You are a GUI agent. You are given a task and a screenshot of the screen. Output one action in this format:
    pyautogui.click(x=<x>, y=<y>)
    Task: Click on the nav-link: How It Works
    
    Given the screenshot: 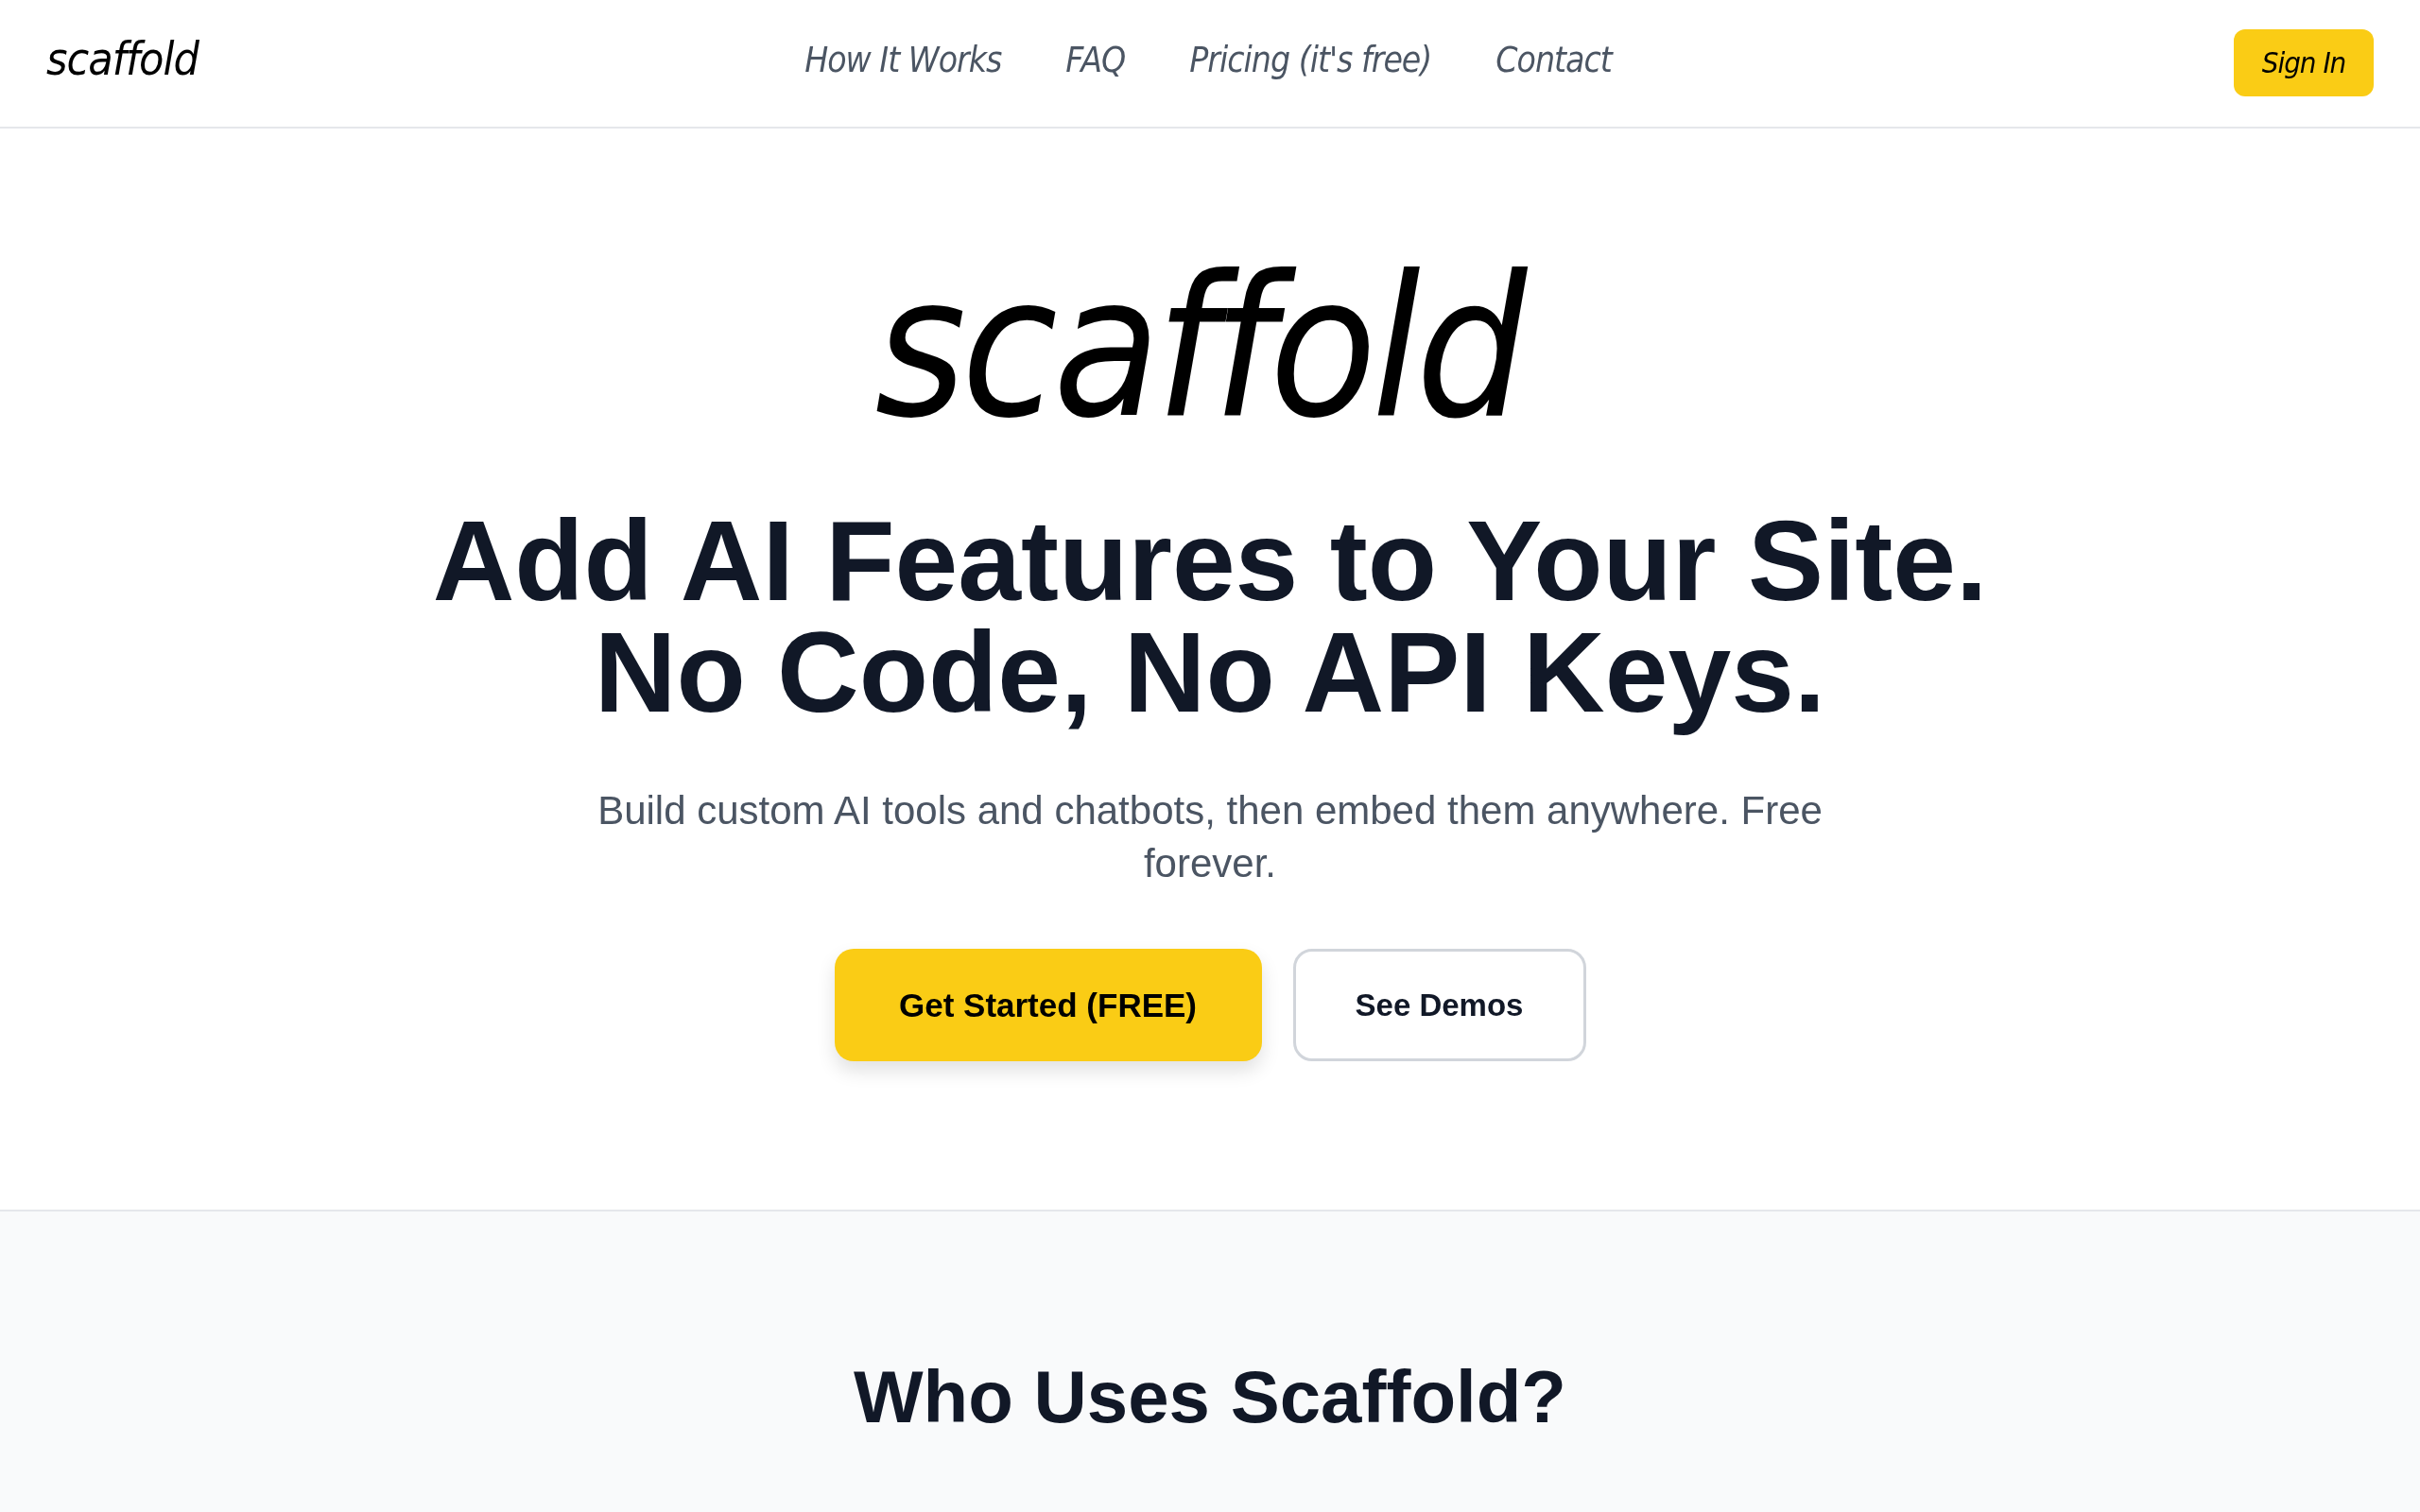 What is the action you would take?
    pyautogui.click(x=905, y=59)
    